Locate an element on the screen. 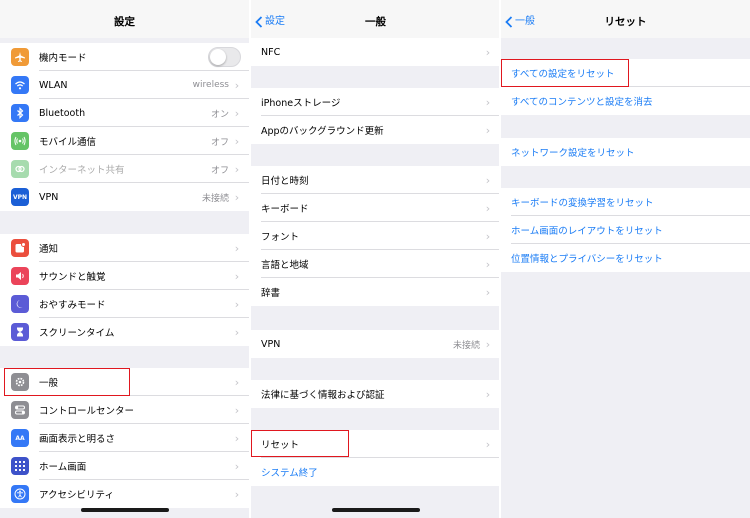 The width and height of the screenshot is (750, 518). reset-option-button: ネットワーク設定をリセット is located at coordinates (625, 152).